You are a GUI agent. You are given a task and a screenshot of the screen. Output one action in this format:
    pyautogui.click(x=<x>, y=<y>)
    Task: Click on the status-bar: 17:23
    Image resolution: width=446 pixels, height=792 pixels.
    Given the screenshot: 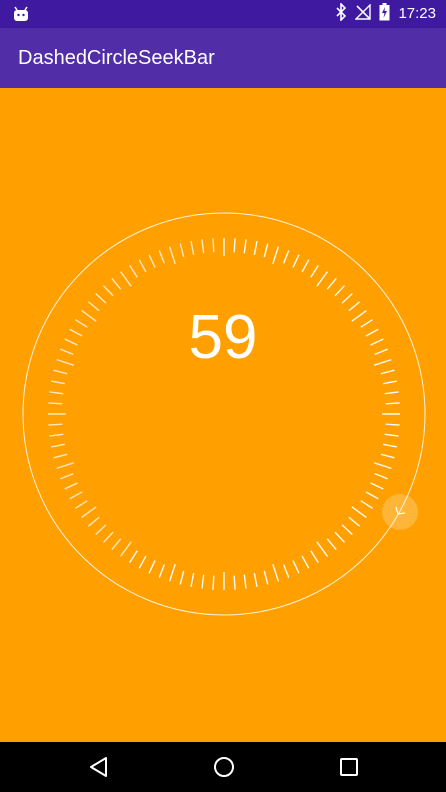 What is the action you would take?
    pyautogui.click(x=223, y=14)
    